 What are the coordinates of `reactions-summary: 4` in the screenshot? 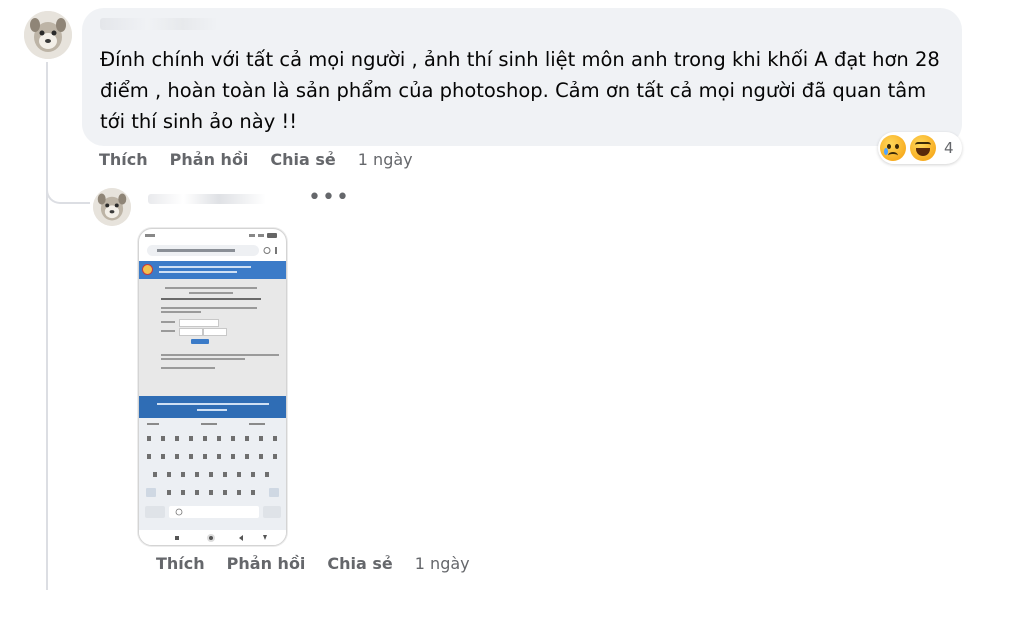 It's located at (920, 148).